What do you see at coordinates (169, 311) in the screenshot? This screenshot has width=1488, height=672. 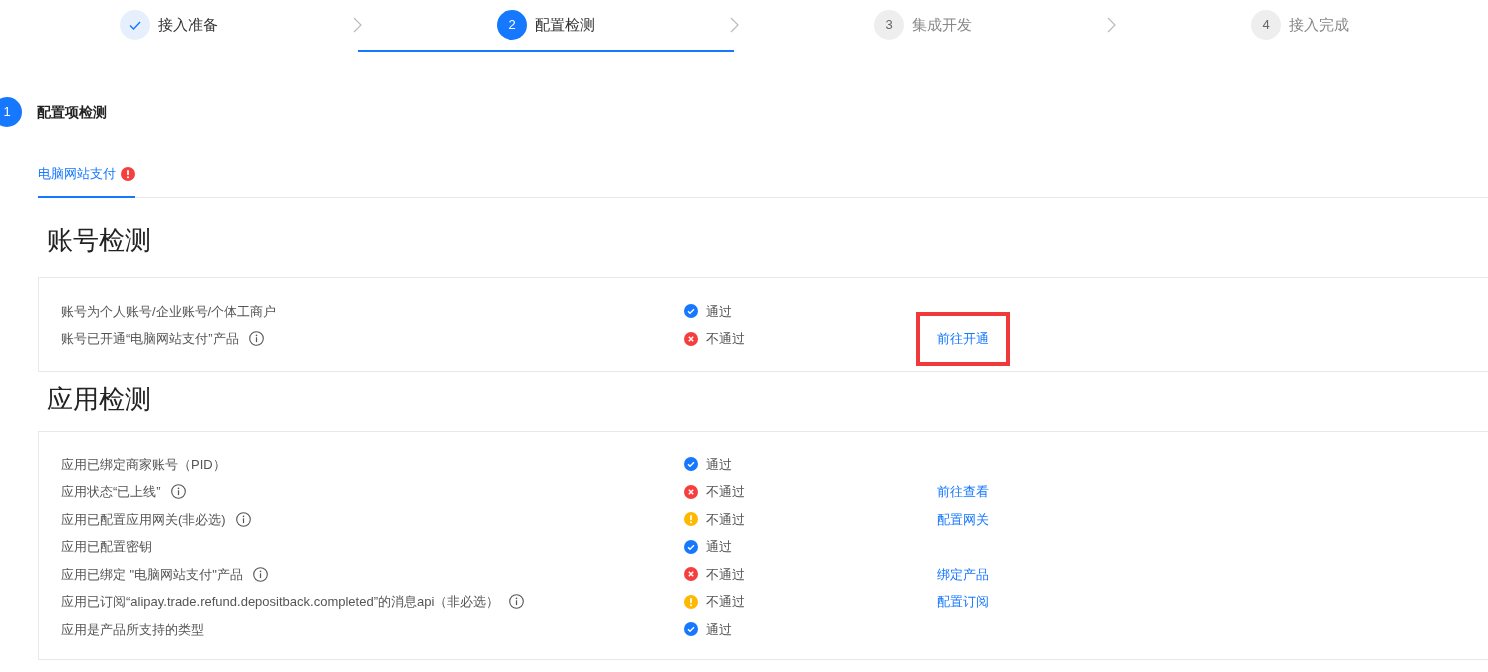 I see `check-label: 账号为个人账号/企业账号/个体工商户` at bounding box center [169, 311].